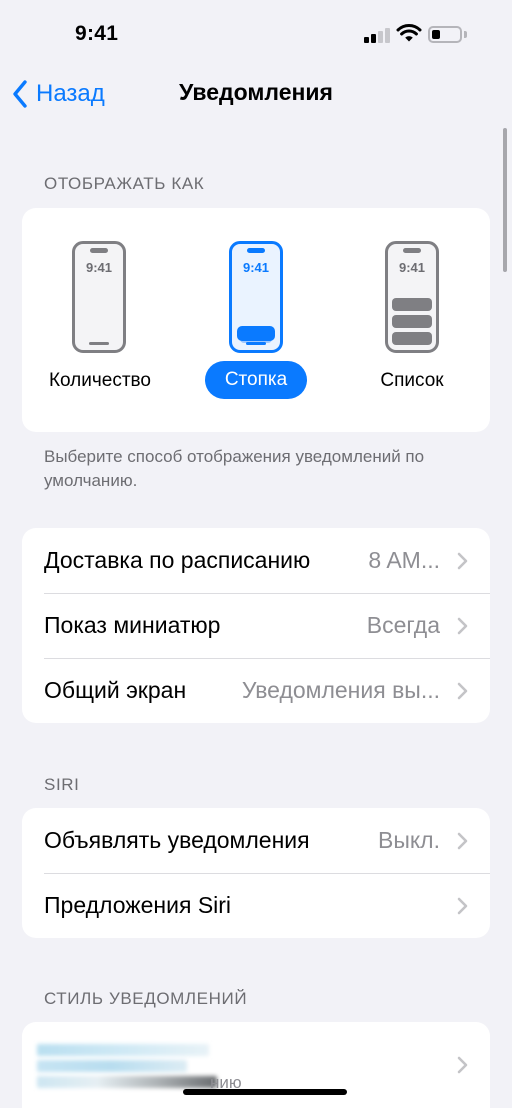 This screenshot has width=512, height=1108. I want to click on battery-icon, so click(445, 34).